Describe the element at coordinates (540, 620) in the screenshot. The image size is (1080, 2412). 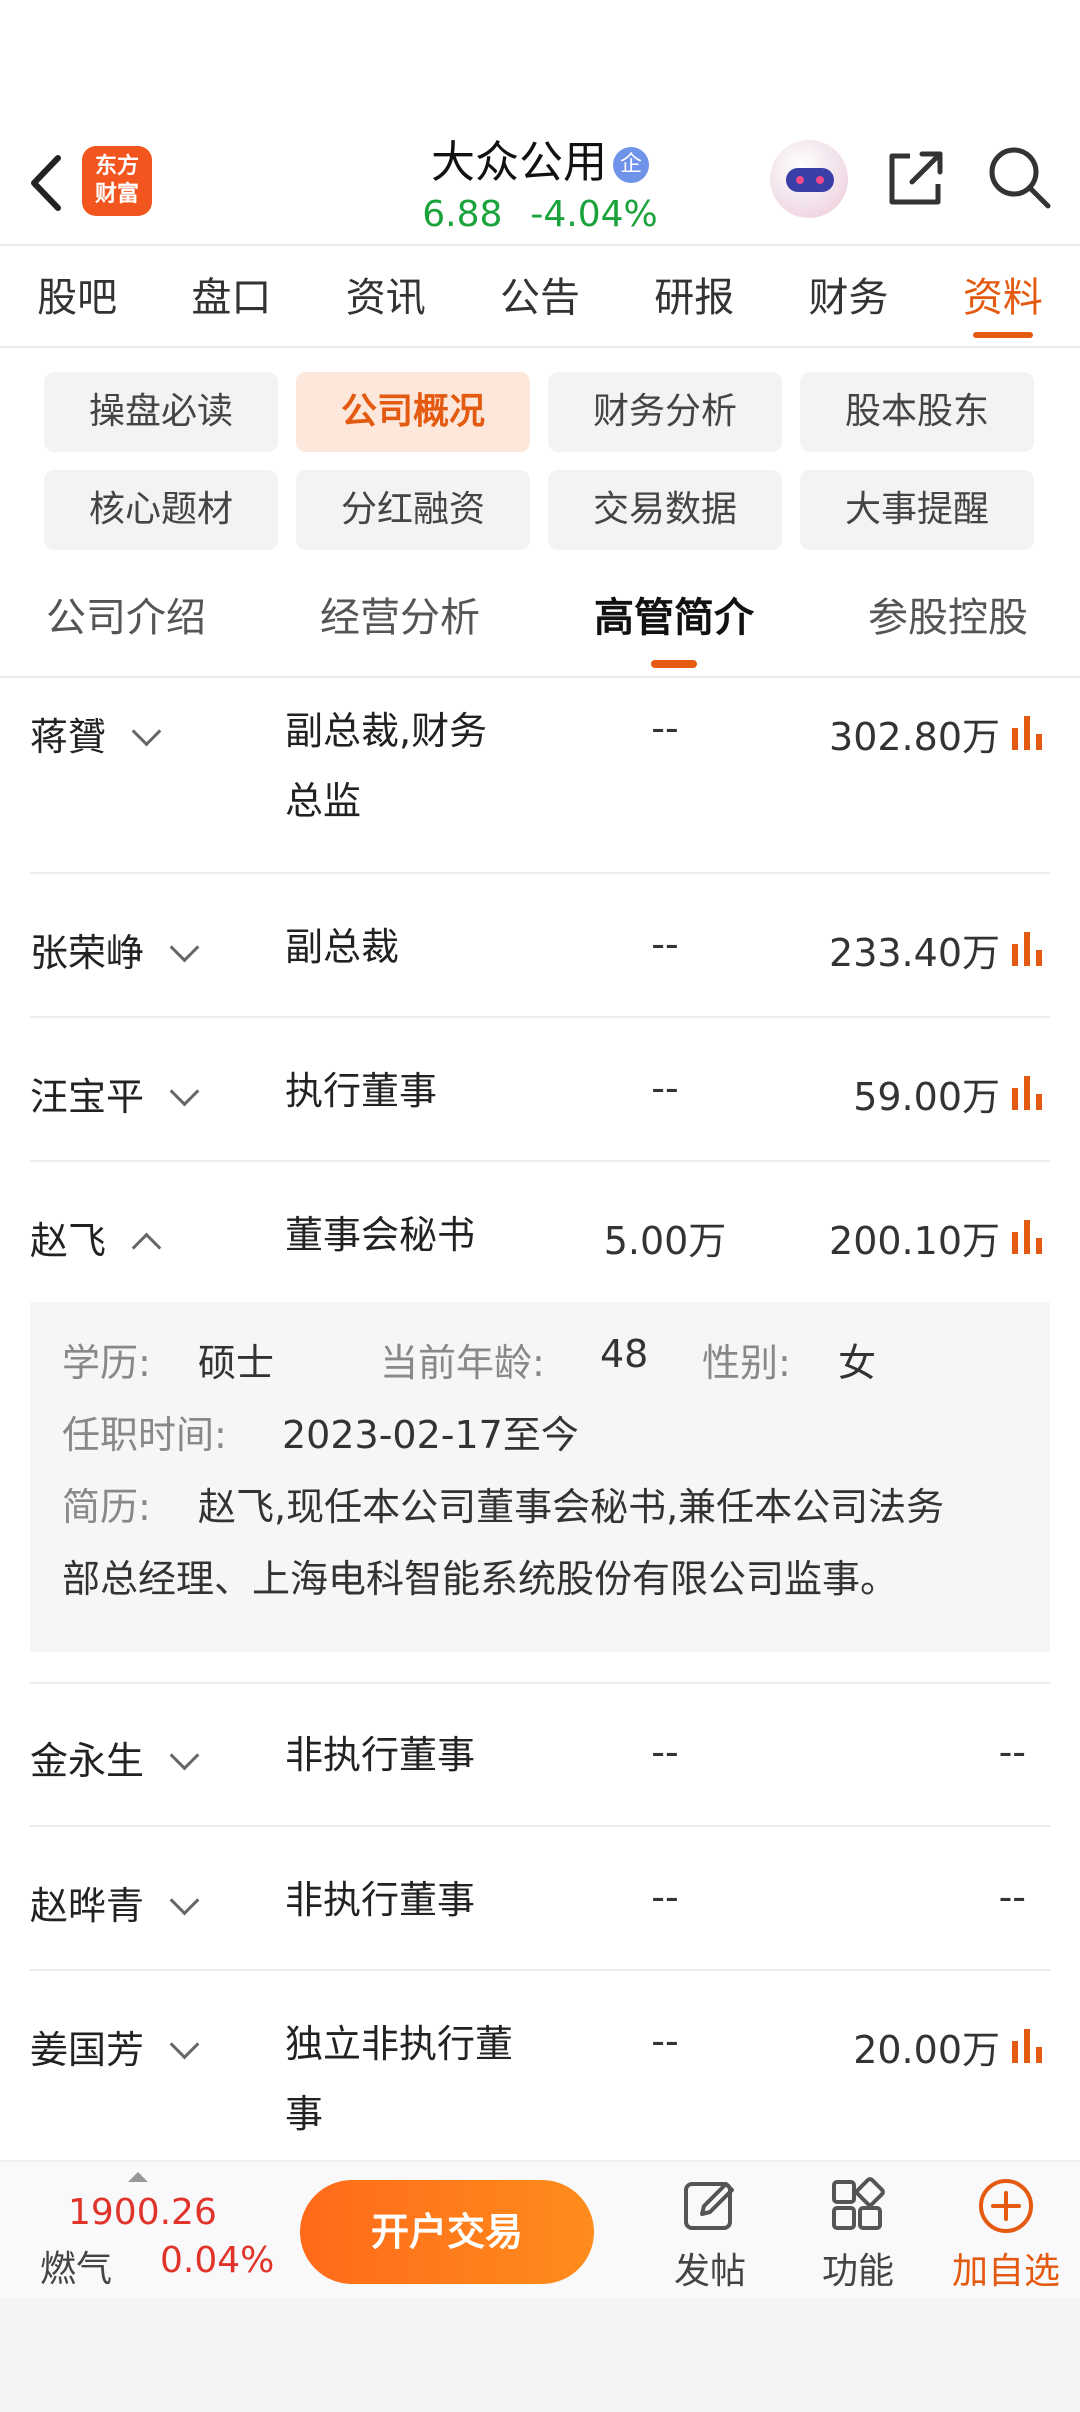
I see `sub-tabs: 公司介绍 经营分析 高管简介 参股控股` at that location.